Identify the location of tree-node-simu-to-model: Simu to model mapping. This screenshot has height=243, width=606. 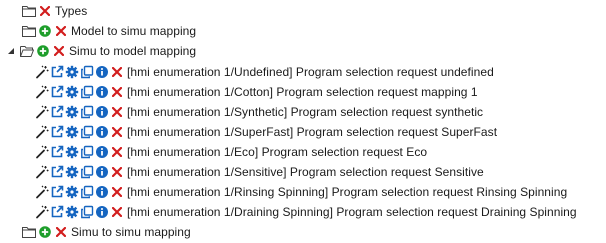
(101, 51).